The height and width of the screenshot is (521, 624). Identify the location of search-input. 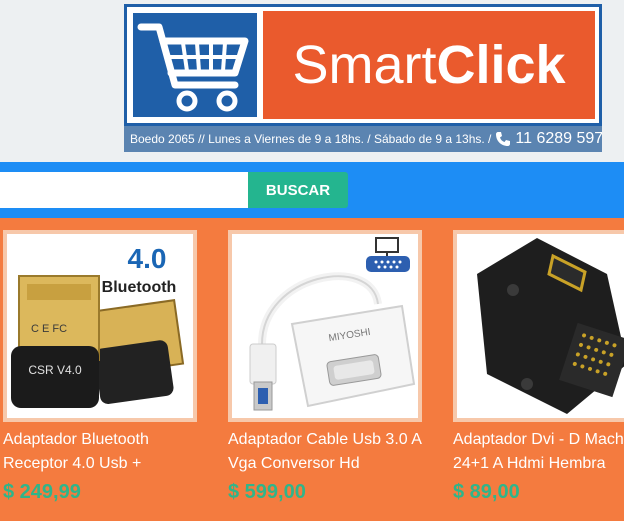
(124, 190).